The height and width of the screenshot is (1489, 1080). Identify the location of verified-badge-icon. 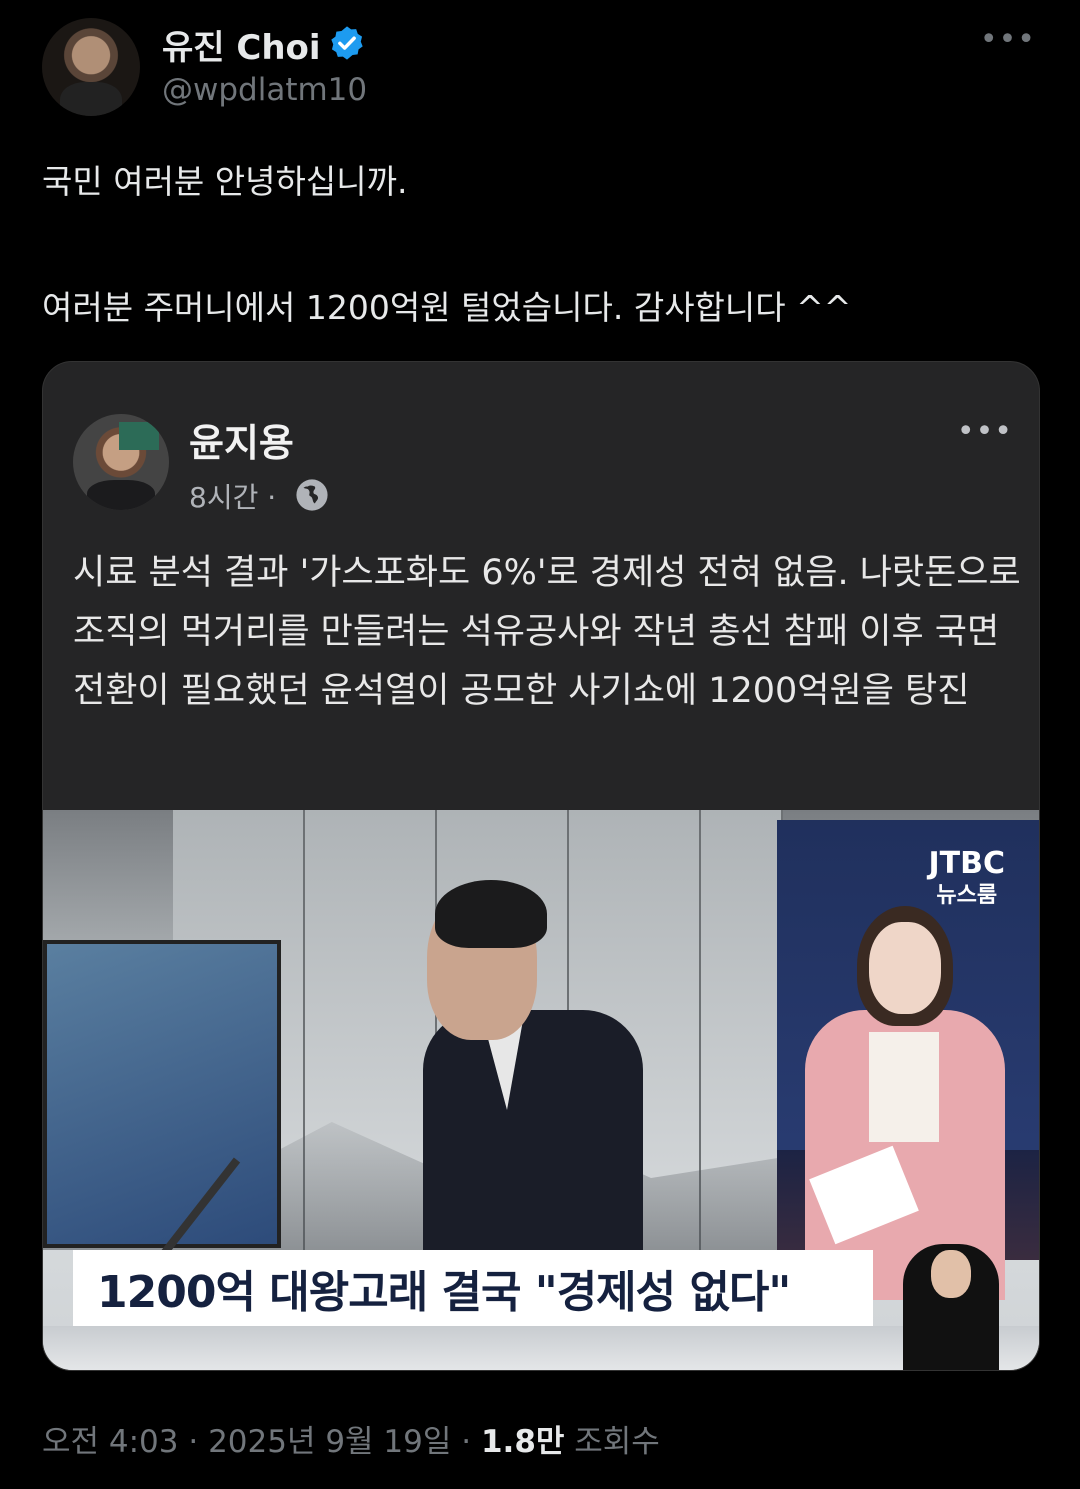
(347, 43).